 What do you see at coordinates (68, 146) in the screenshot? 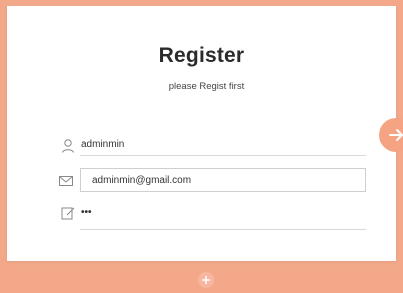
I see `user-icon` at bounding box center [68, 146].